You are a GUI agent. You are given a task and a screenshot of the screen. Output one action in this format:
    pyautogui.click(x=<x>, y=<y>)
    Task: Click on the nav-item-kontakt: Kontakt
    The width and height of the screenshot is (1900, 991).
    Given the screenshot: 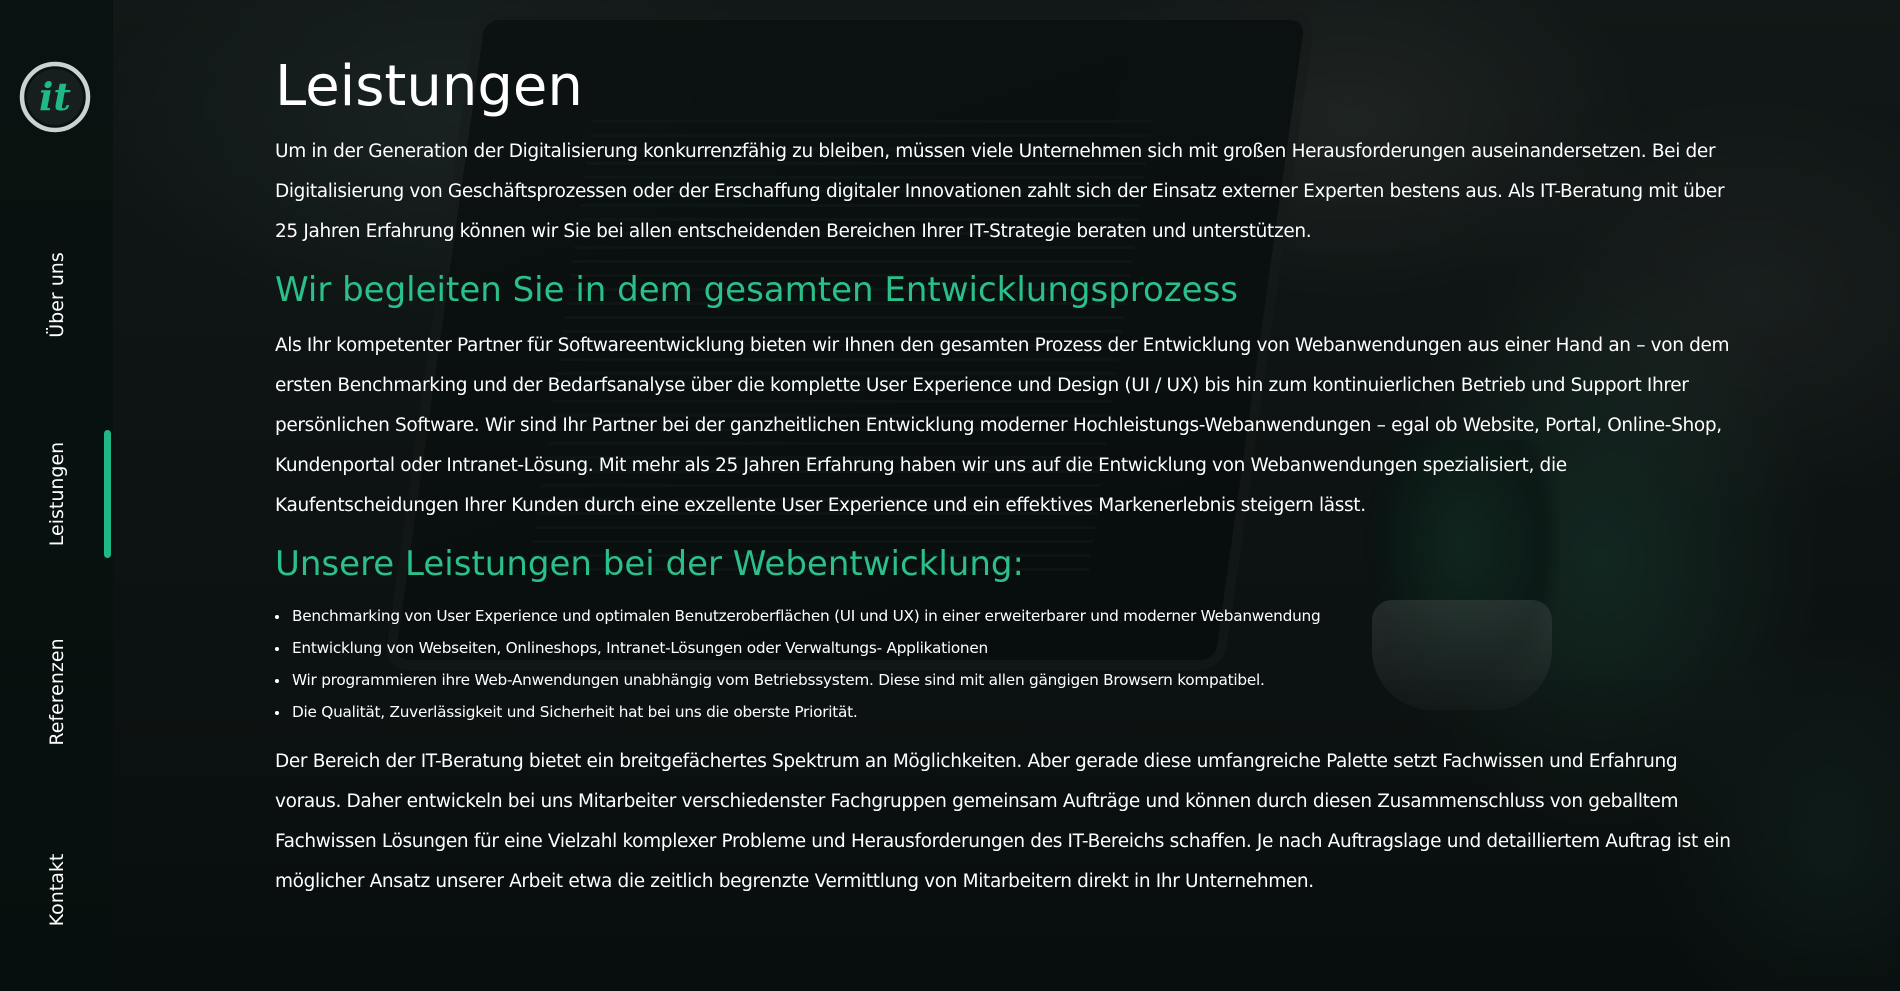 What is the action you would take?
    pyautogui.click(x=57, y=890)
    